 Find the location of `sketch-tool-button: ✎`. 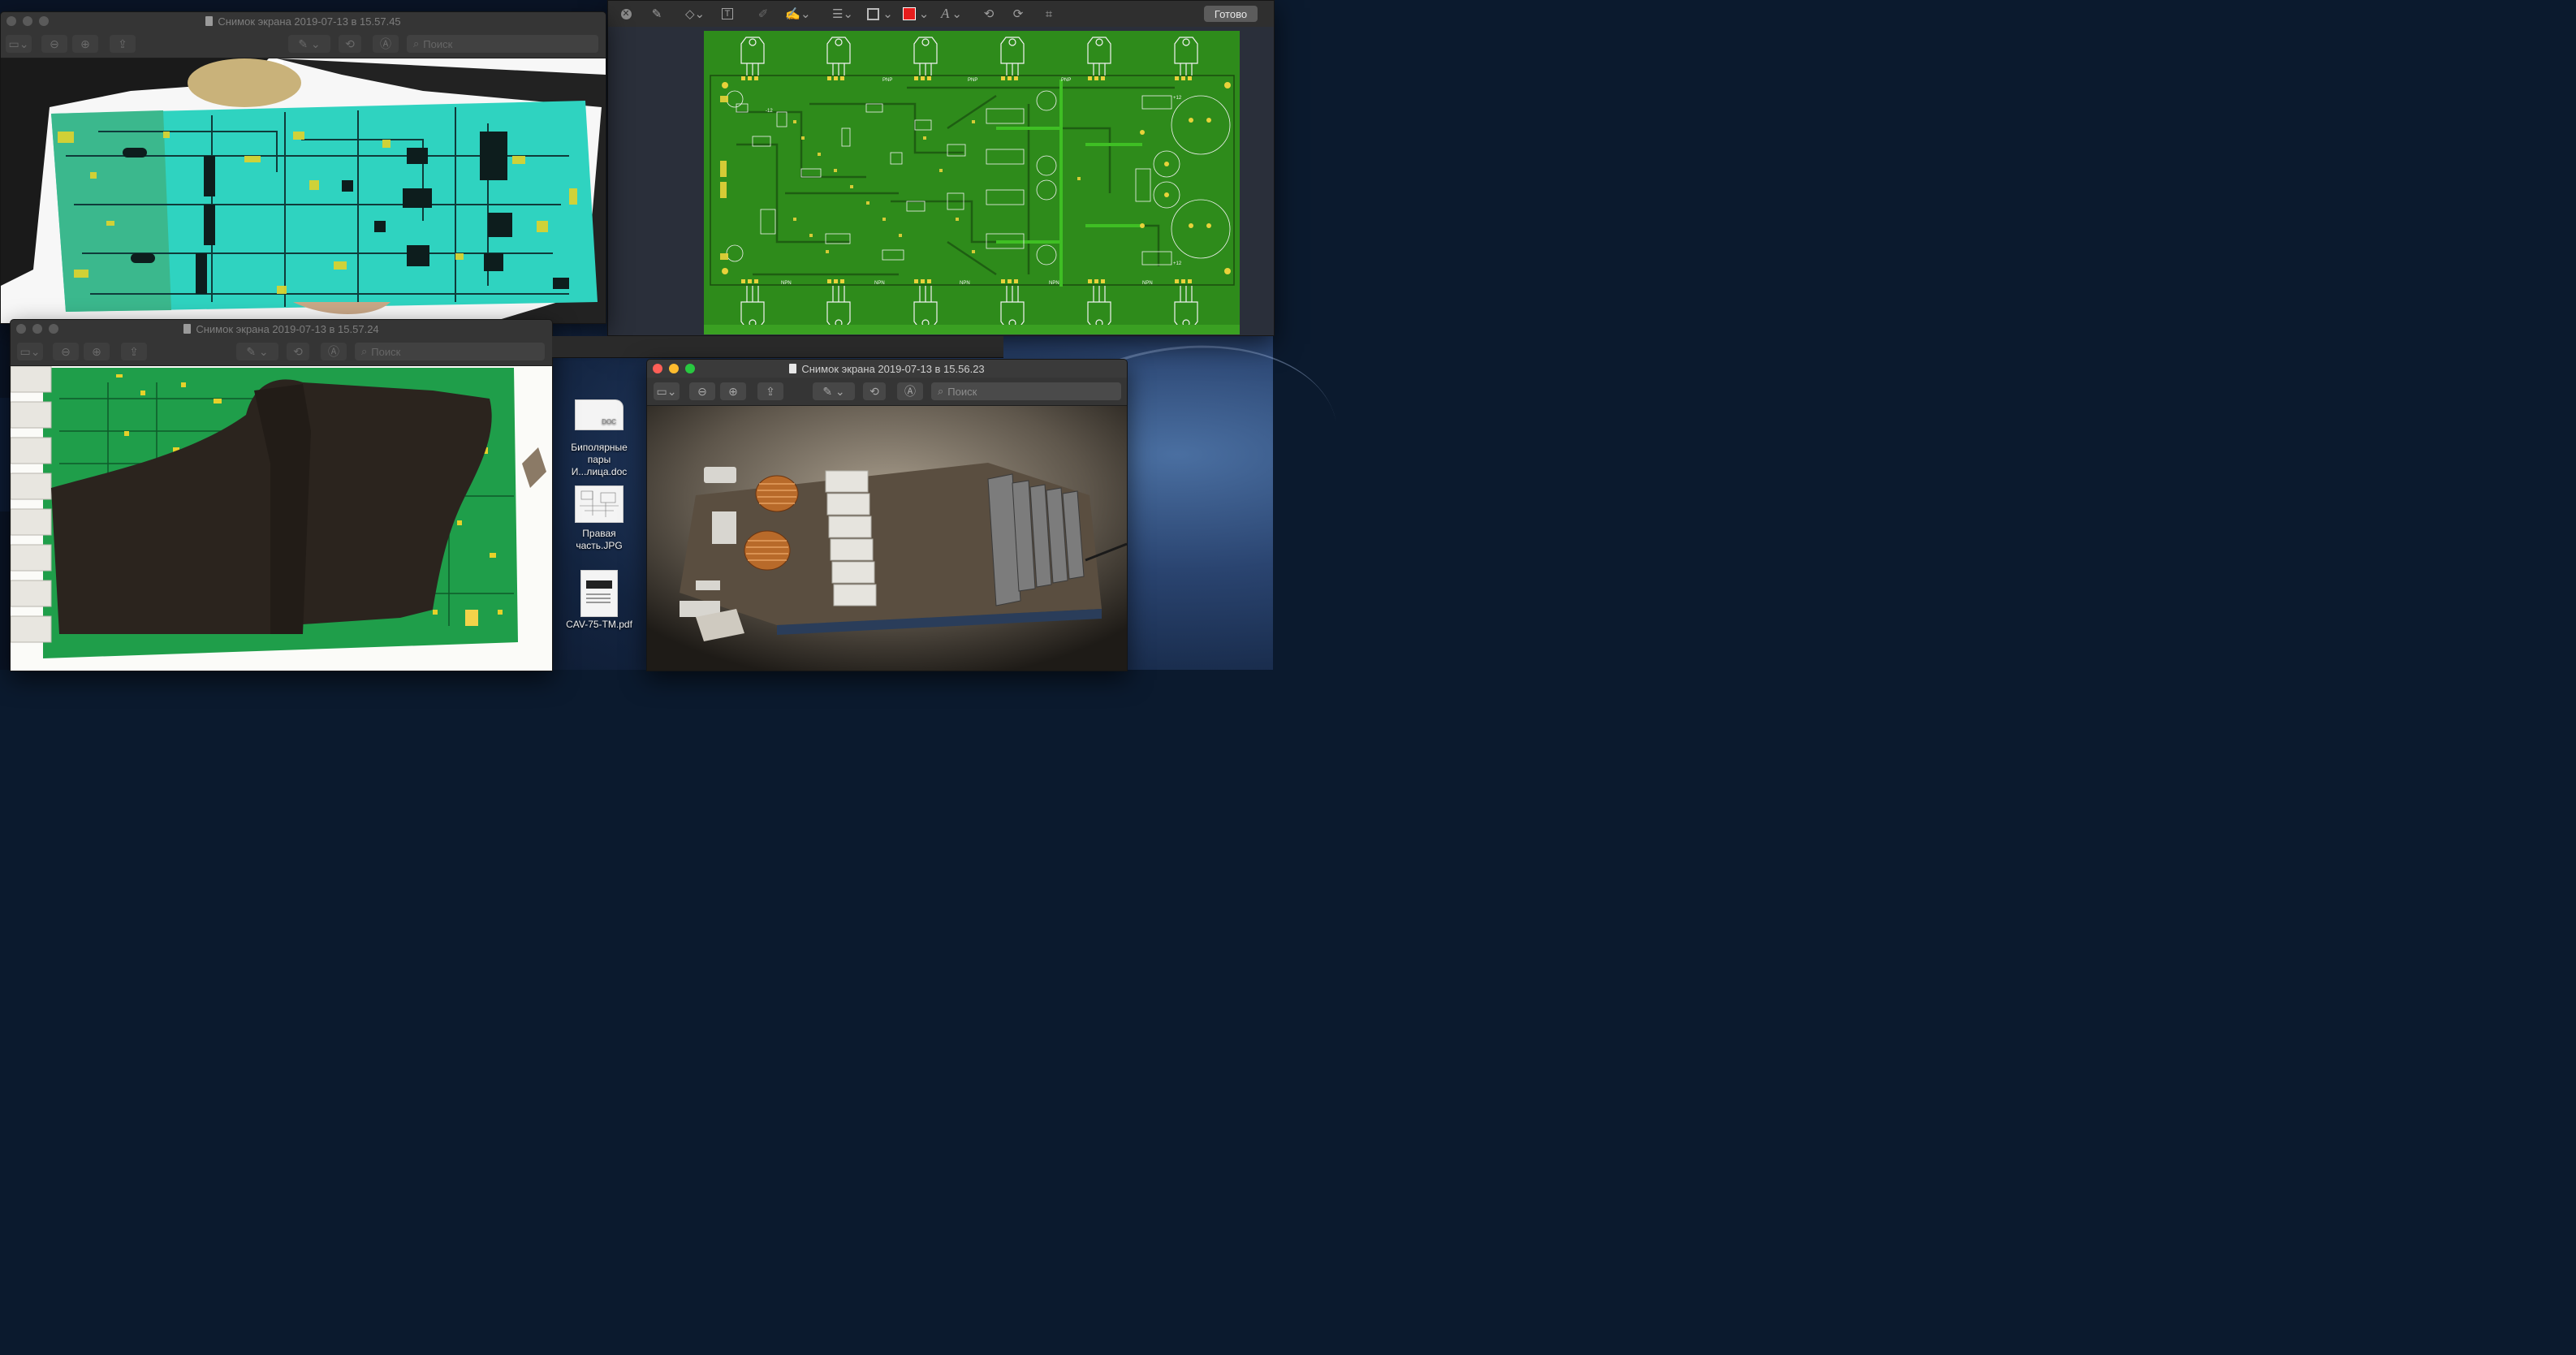

sketch-tool-button: ✎ is located at coordinates (657, 14).